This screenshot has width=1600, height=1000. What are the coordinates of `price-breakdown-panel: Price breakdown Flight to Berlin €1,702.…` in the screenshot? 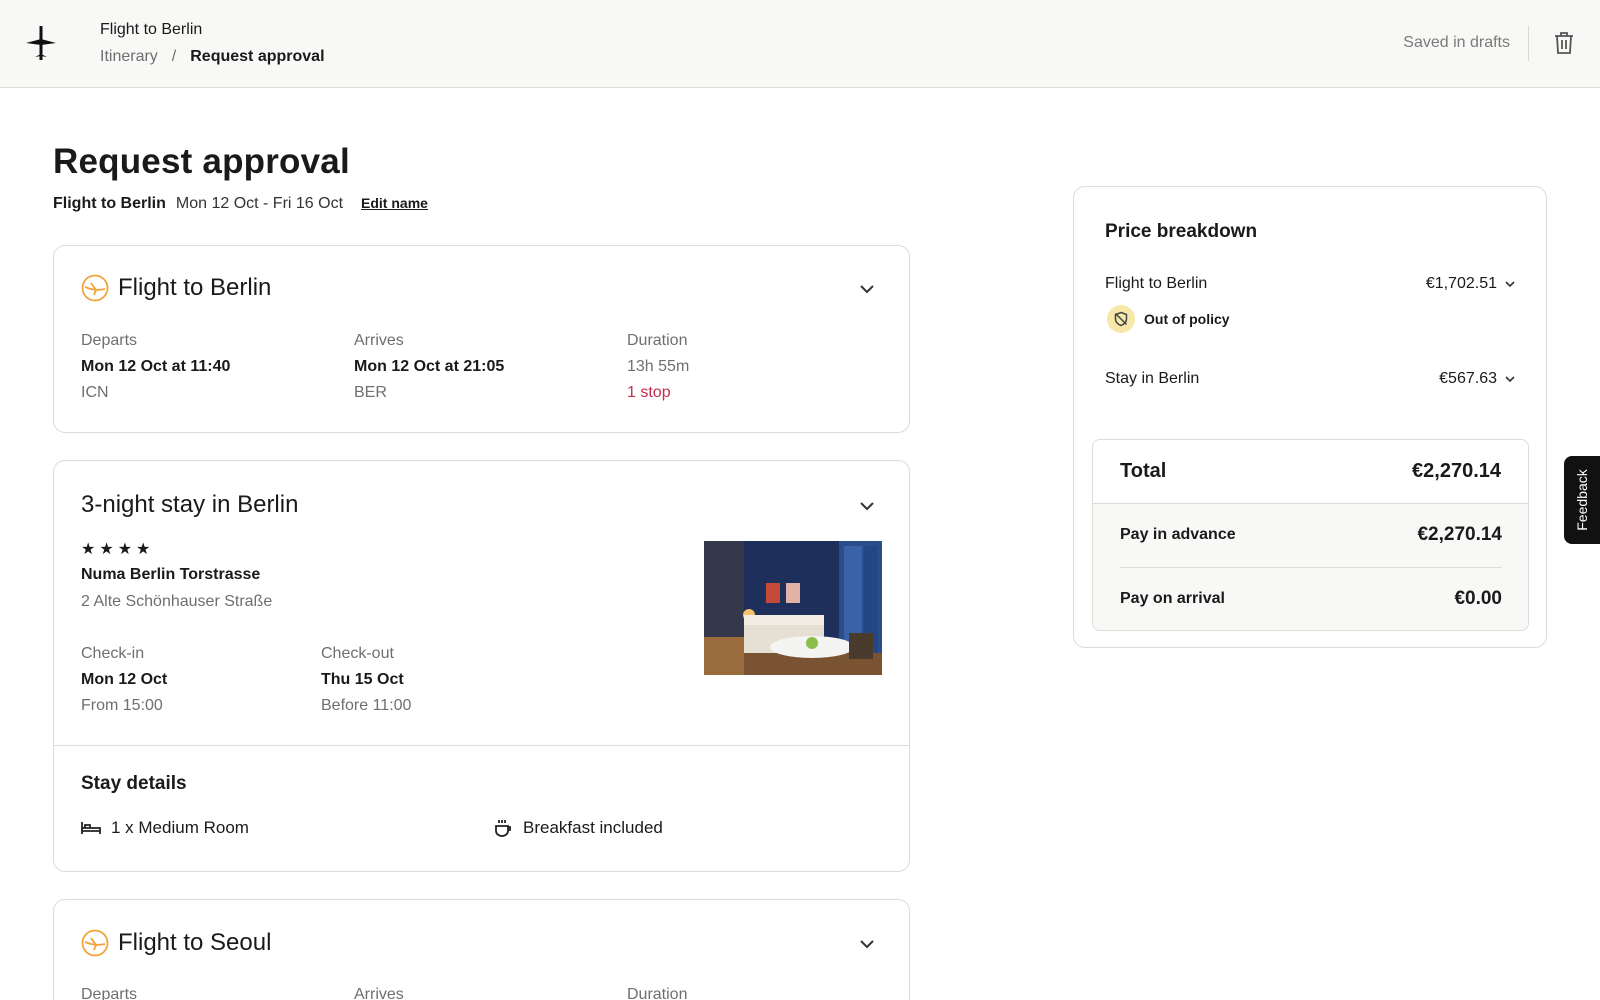 It's located at (1310, 417).